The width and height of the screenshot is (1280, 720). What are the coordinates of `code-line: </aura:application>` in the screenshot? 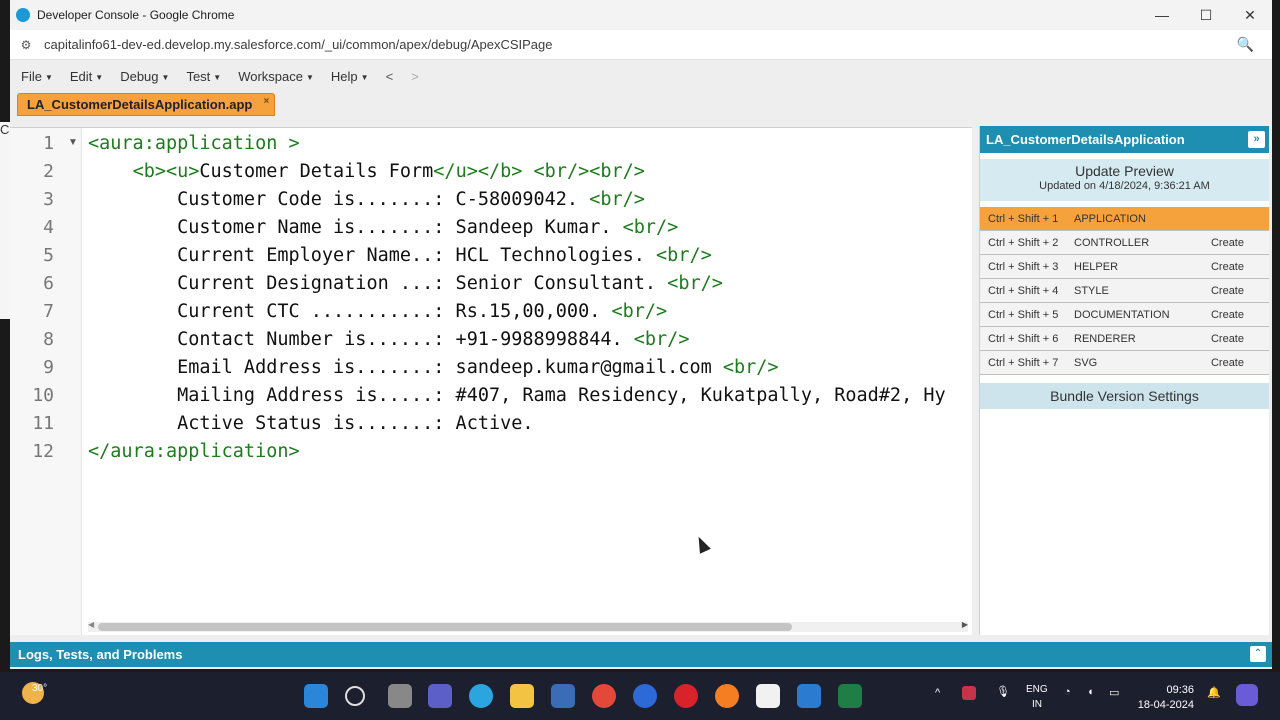 It's located at (194, 452).